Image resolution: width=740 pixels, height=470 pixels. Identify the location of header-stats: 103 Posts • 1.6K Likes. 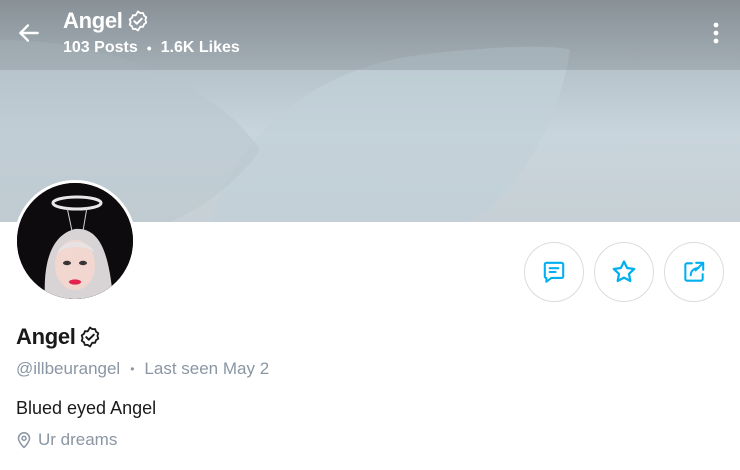
(151, 48).